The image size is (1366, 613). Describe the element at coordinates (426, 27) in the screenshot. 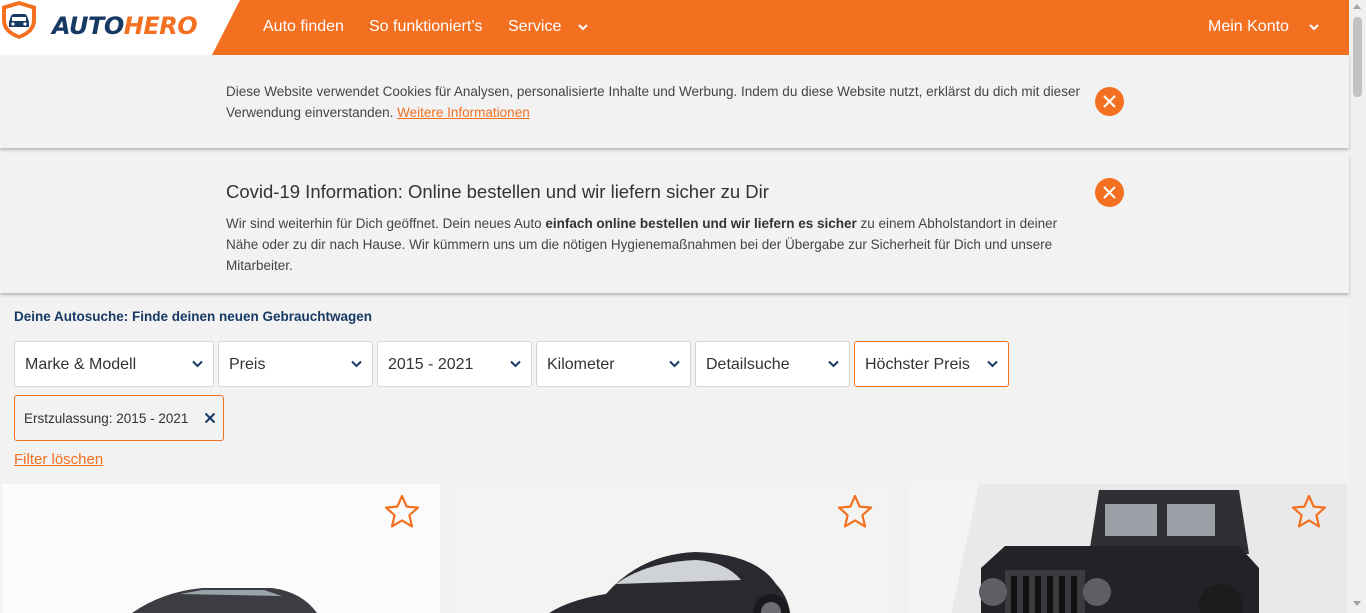

I see `nav-so-funktionierts: So funktioniert’s` at that location.